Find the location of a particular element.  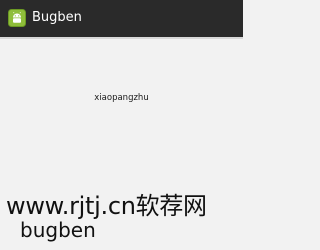

main-text: xiaopangzhu is located at coordinates (121, 98).